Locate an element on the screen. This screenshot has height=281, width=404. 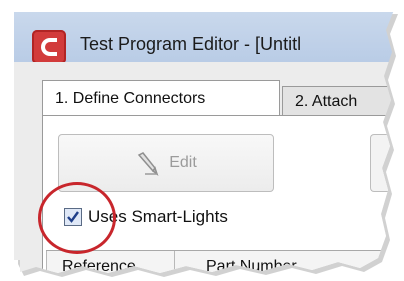
window-title: Test Program Editor - [Untitl is located at coordinates (191, 44).